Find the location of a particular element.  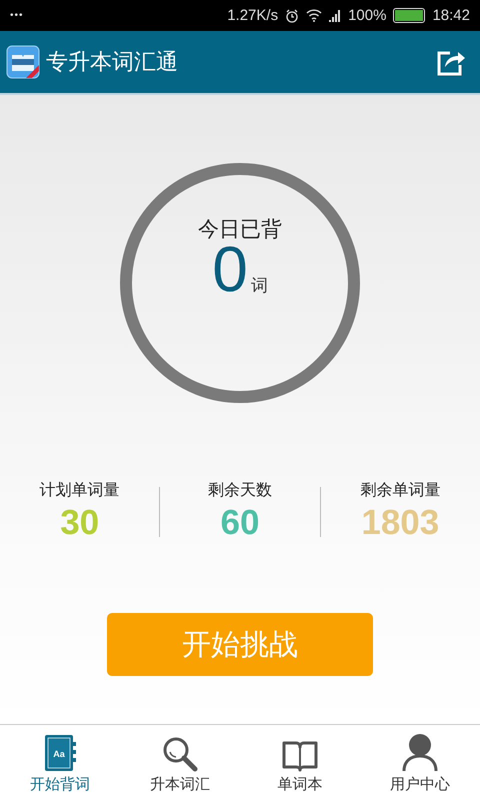

nav-tab: 单词本 is located at coordinates (300, 762).